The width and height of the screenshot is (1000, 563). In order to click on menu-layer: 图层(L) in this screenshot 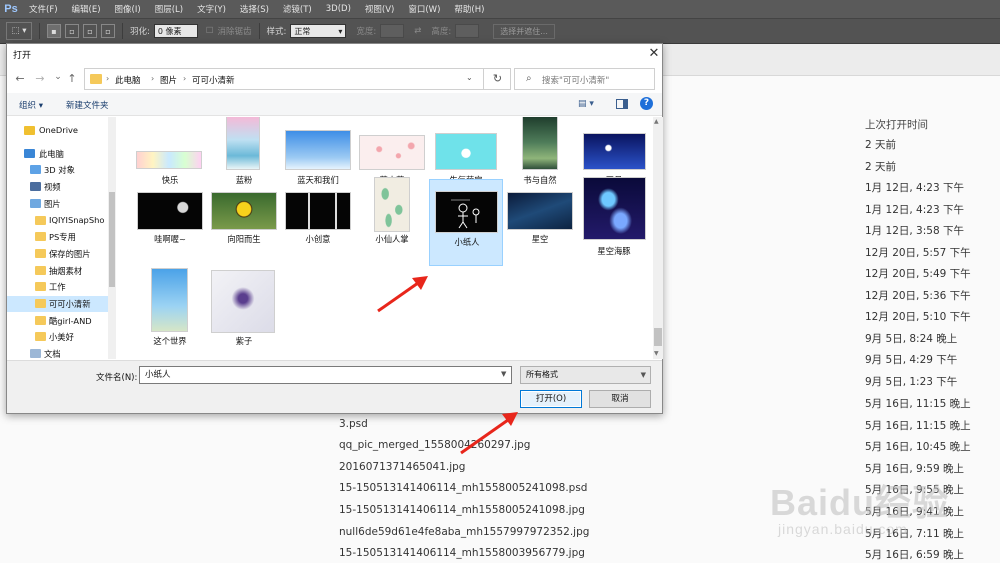, I will do `click(169, 9)`.